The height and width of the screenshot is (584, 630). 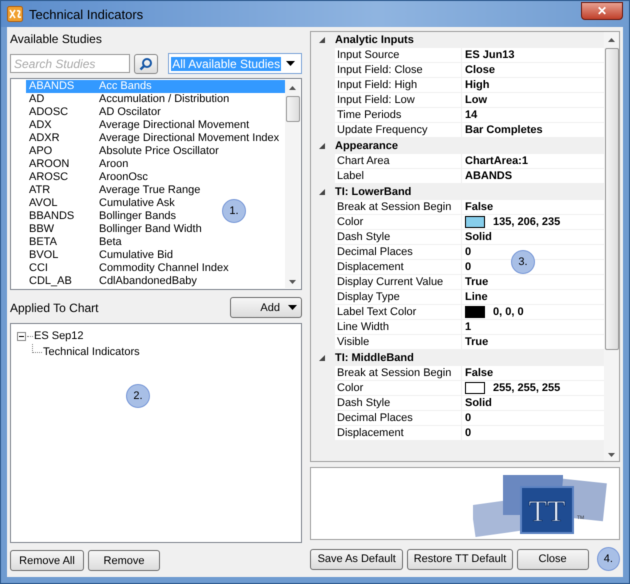 I want to click on category-header: Appearance, so click(x=366, y=146).